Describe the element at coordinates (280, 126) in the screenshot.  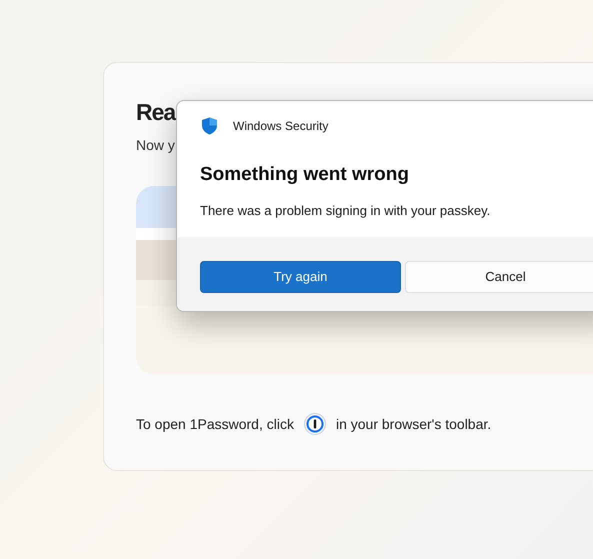
I see `dialog-app-name: Windows Security` at that location.